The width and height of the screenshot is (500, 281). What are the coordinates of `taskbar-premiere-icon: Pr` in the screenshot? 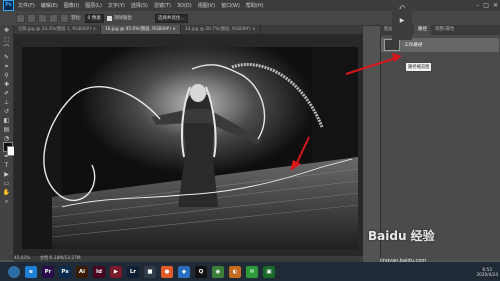 It's located at (48, 271).